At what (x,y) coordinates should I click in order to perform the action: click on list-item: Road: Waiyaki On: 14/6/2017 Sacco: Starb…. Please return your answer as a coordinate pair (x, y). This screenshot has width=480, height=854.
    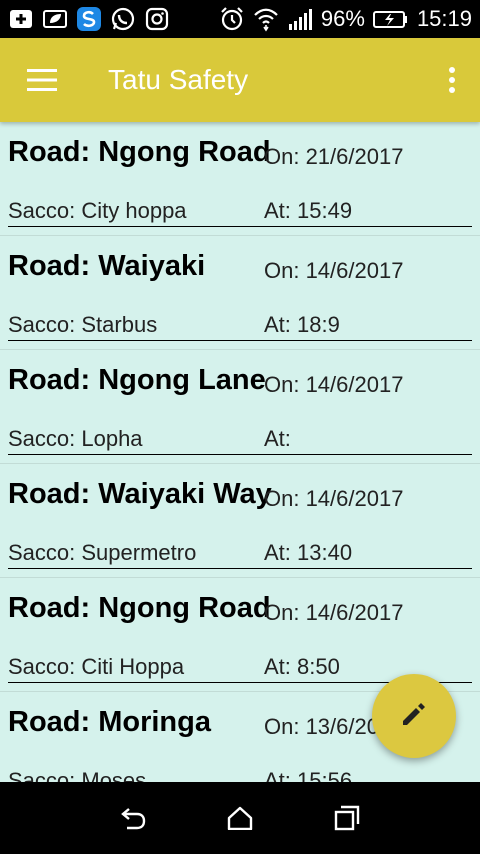
    Looking at the image, I should click on (240, 293).